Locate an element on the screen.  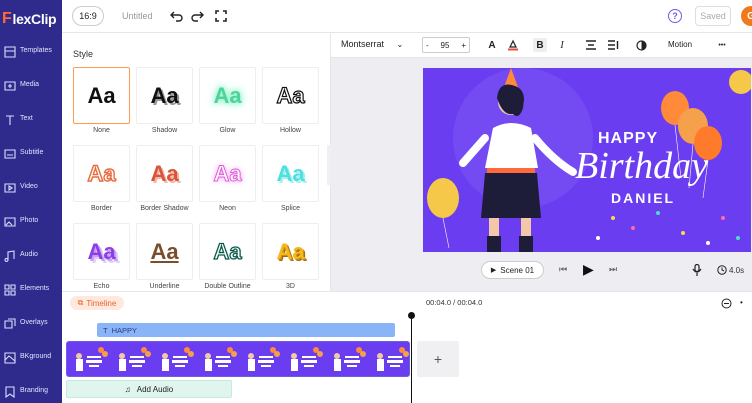
playback-controls: ▶ Scene 01 ⏮ ▶ ⏭ 4.0s is located at coordinates (541, 270).